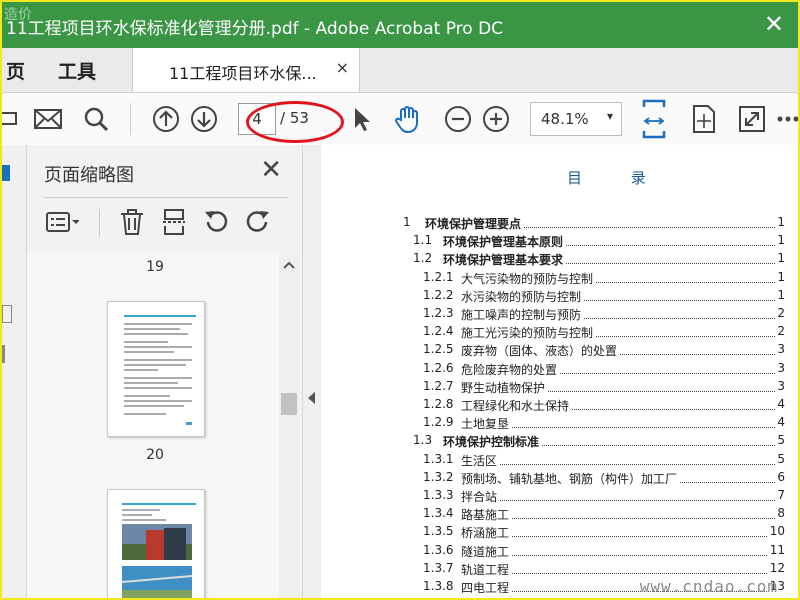 Image resolution: width=800 pixels, height=600 pixels. I want to click on toc-entry-text: 四电工程, so click(486, 587).